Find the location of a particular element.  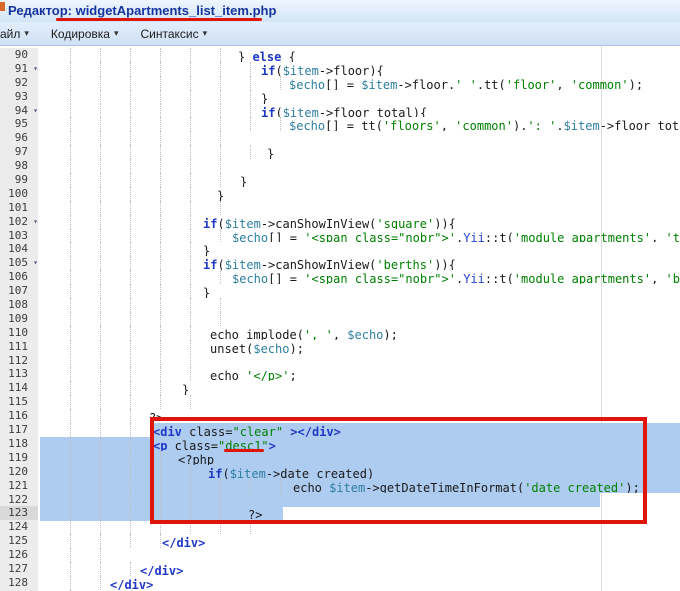

code-line: 116 ?> is located at coordinates (340, 416).